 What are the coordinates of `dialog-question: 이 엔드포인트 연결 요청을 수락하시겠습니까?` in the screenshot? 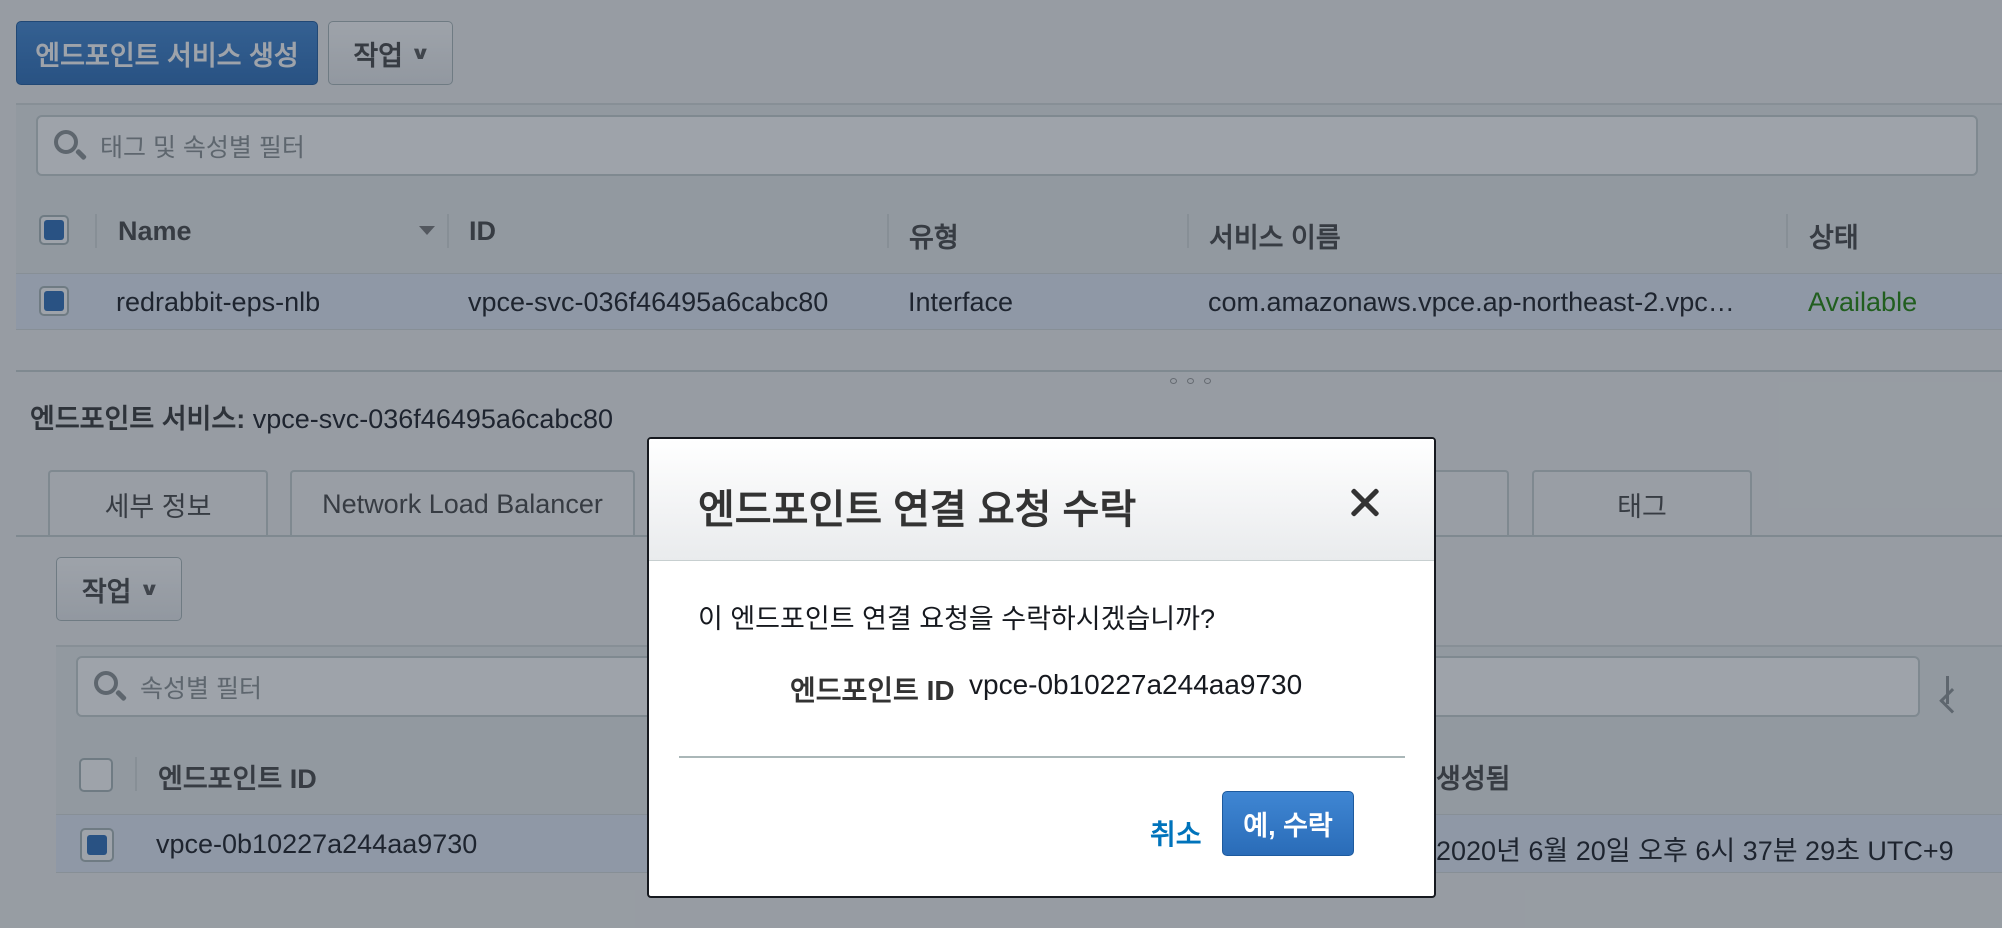 It's located at (956, 619).